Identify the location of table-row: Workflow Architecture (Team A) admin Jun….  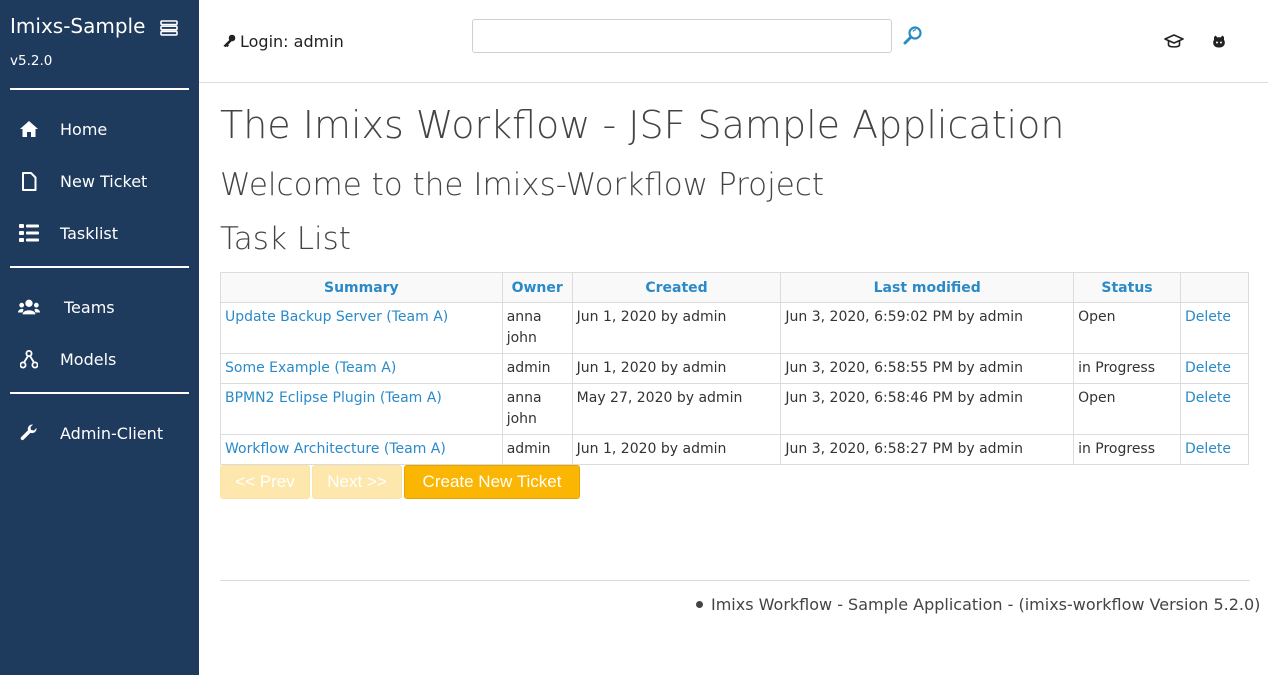
(735, 449).